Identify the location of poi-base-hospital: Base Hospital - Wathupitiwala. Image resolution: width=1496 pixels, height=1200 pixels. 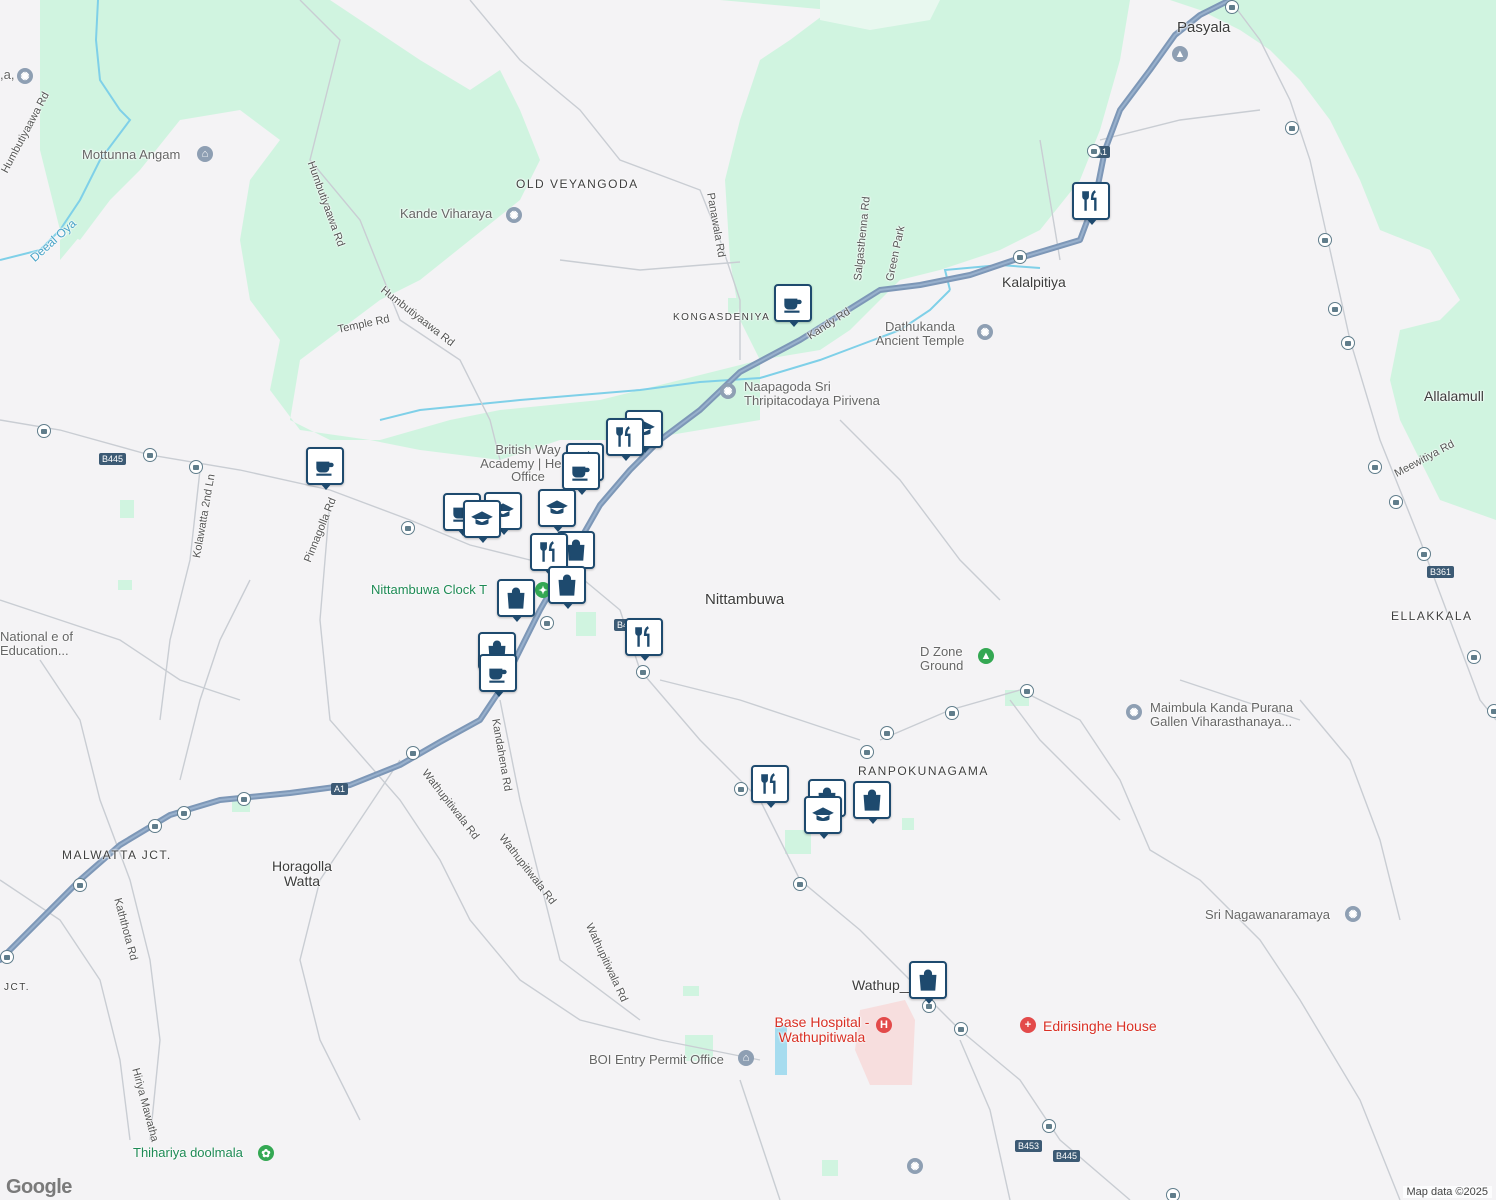
(822, 1030).